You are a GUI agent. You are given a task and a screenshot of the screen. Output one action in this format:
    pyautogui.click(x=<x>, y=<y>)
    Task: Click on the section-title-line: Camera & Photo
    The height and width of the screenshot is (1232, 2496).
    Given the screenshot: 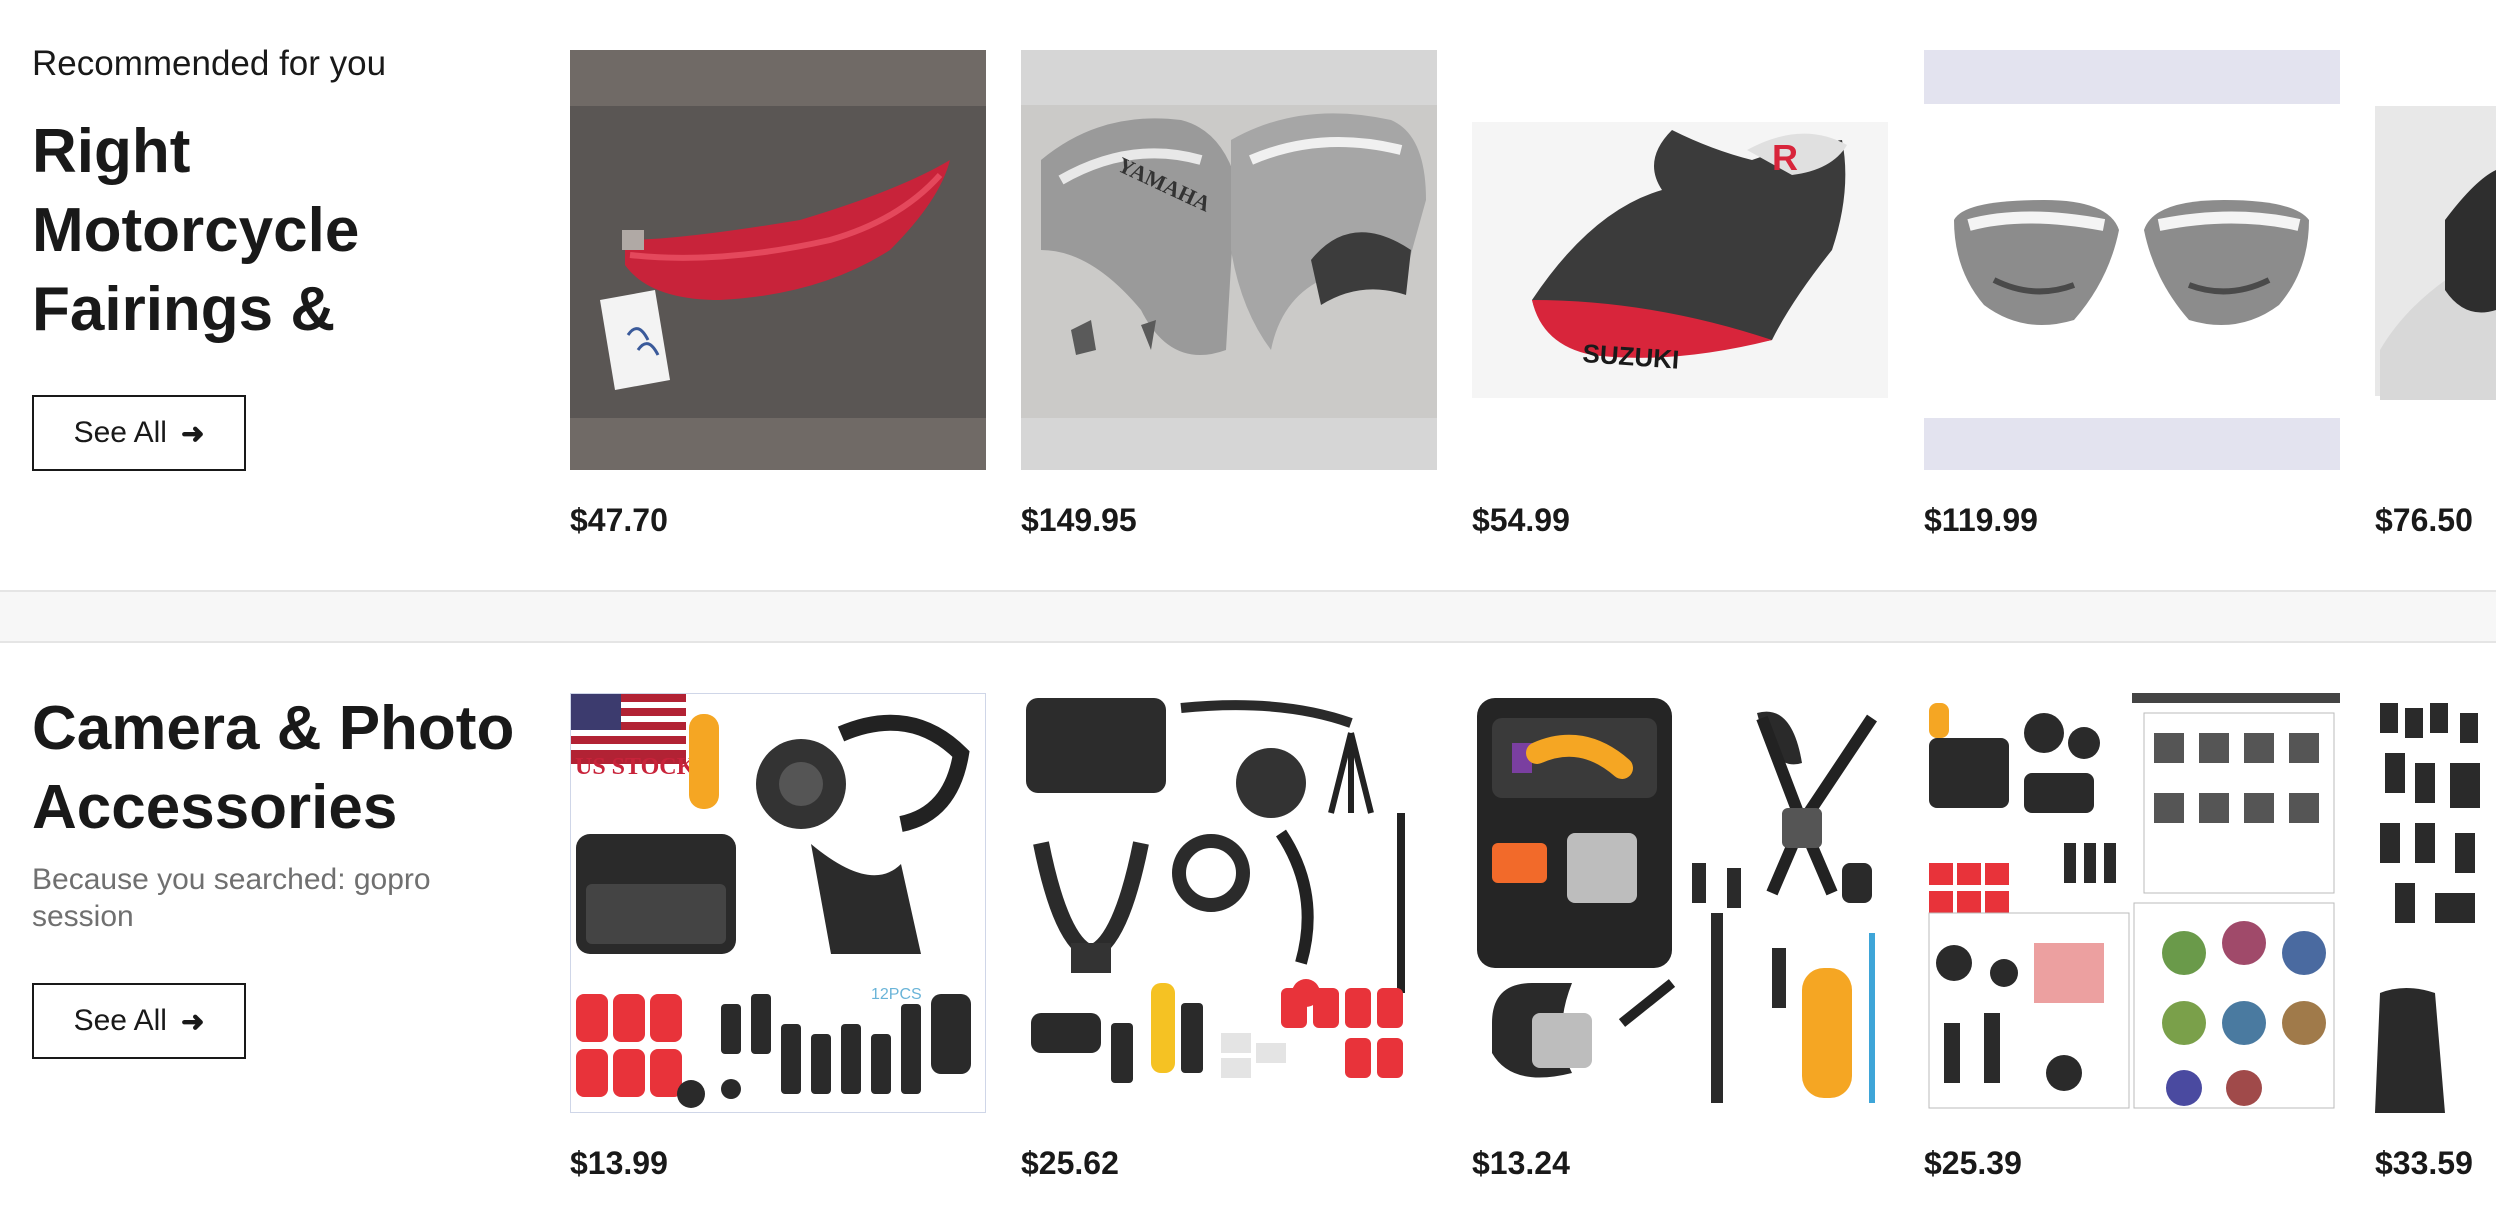 What is the action you would take?
    pyautogui.click(x=273, y=728)
    